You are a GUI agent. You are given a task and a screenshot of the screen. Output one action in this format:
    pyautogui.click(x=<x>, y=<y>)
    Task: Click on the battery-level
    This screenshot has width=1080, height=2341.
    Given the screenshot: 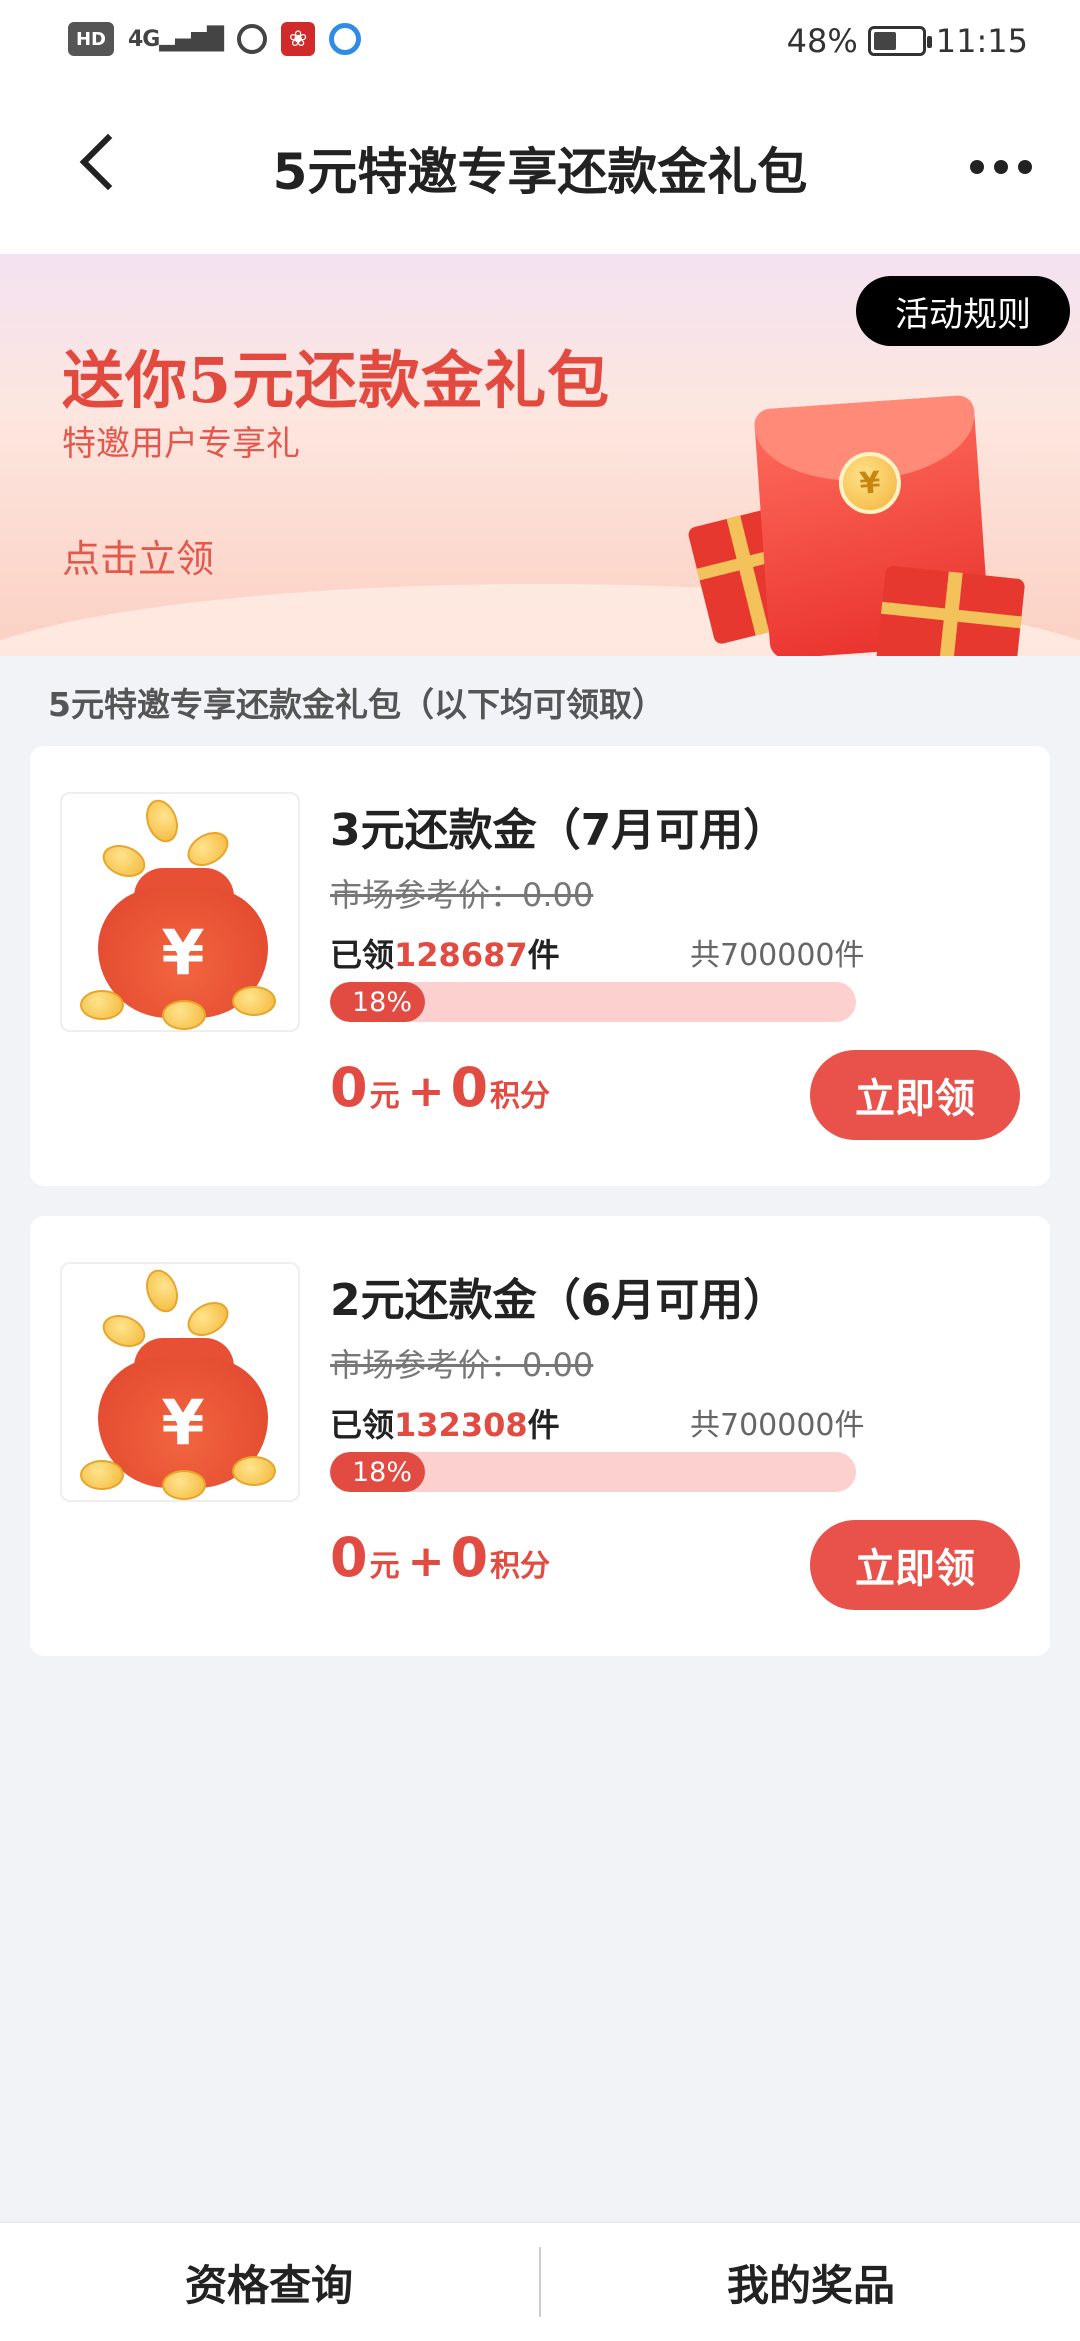 What is the action you would take?
    pyautogui.click(x=884, y=41)
    